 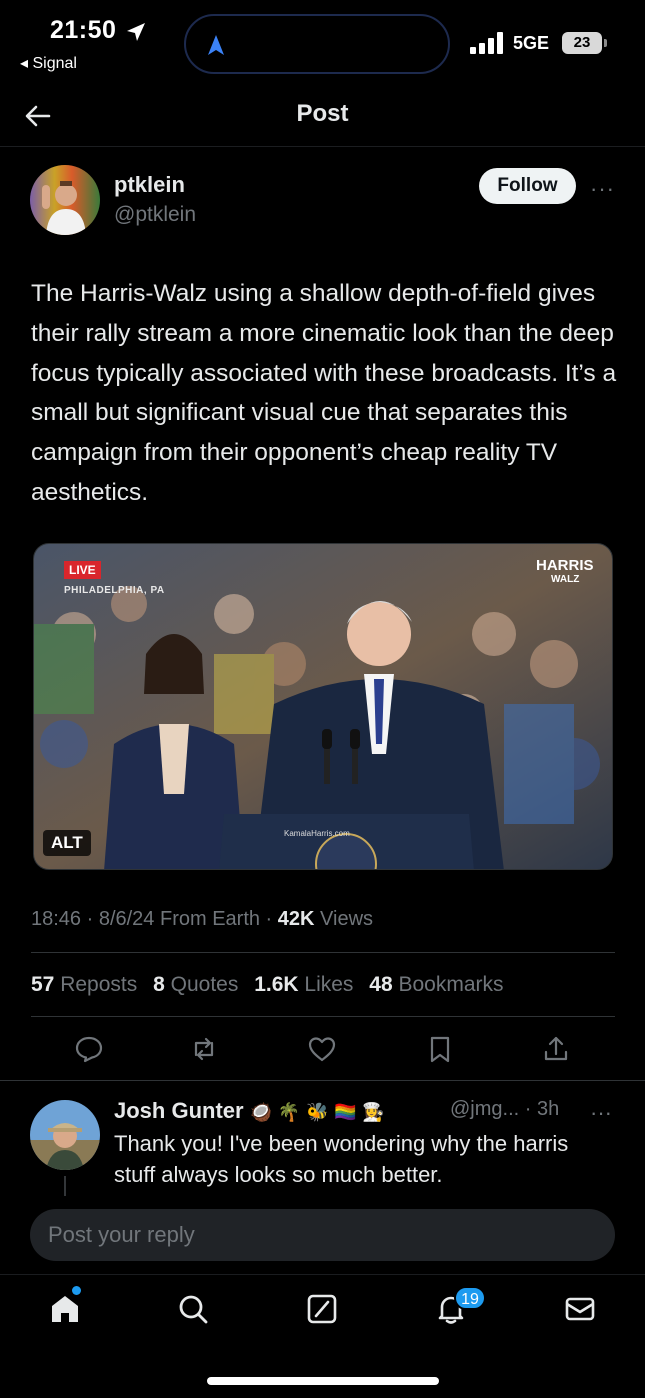 I want to click on reply-avatar, so click(x=65, y=1135).